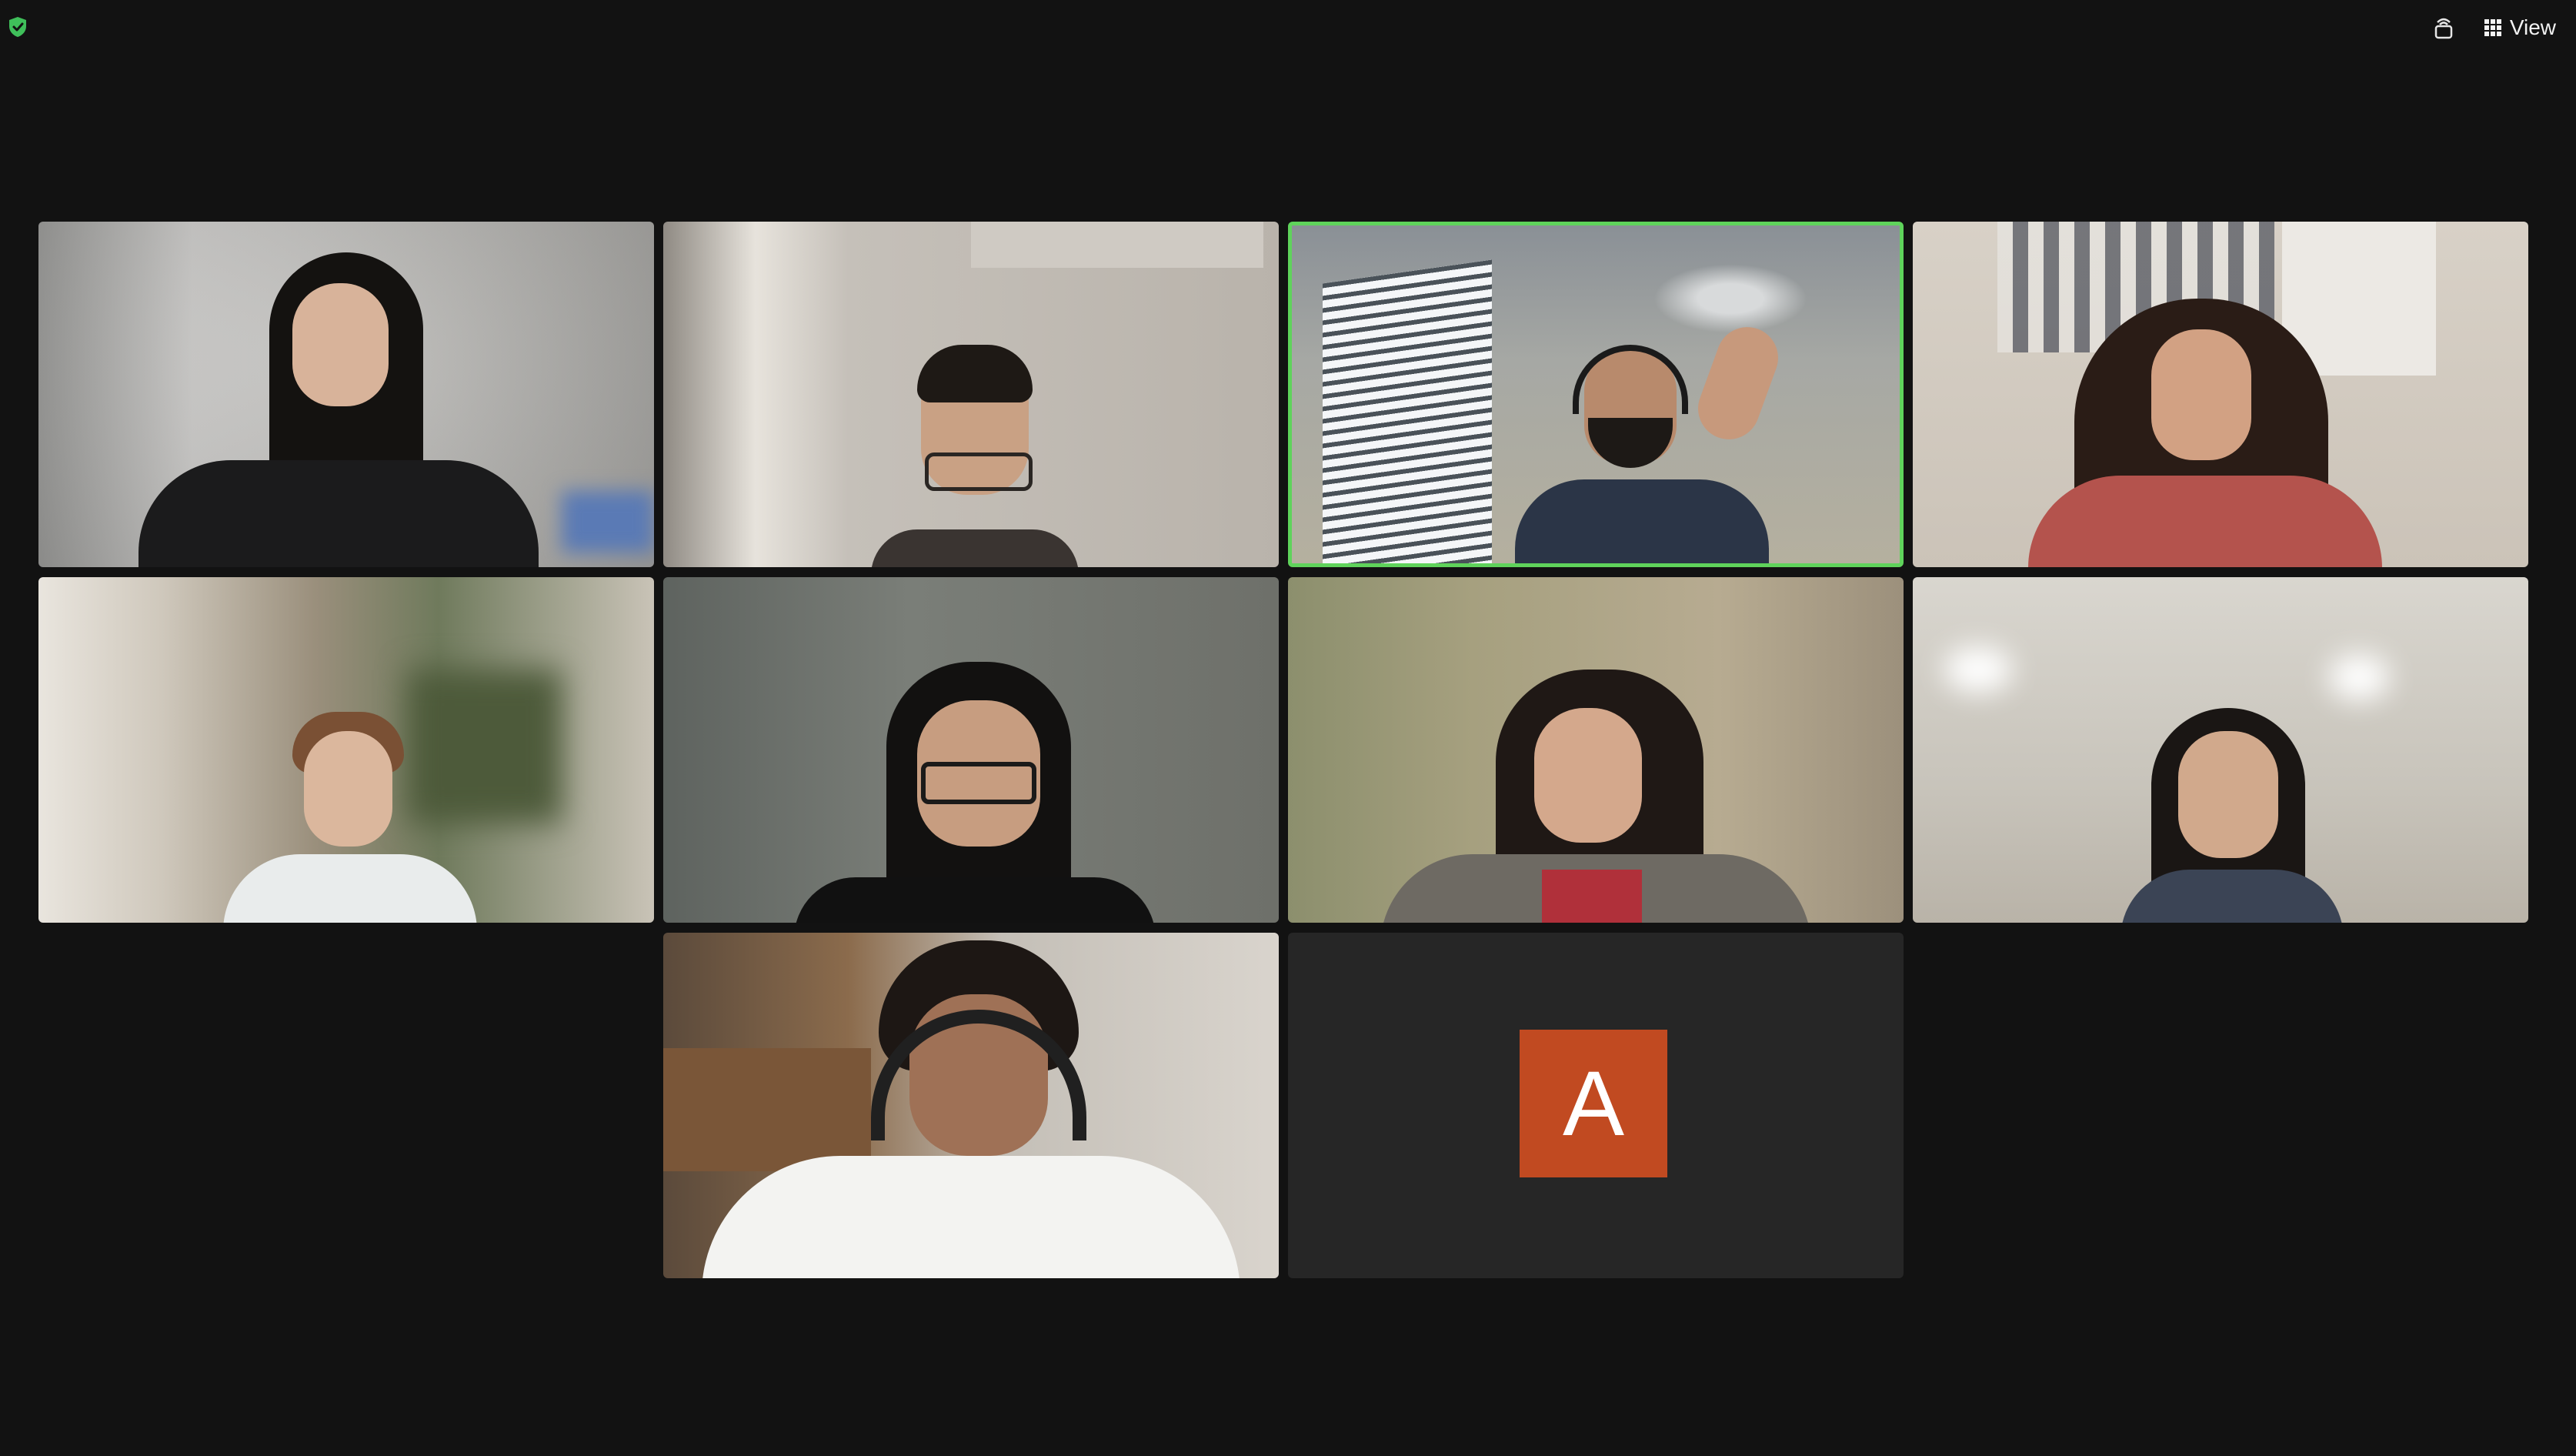 Image resolution: width=2576 pixels, height=1456 pixels. What do you see at coordinates (1408, 411) in the screenshot?
I see `window-blinds` at bounding box center [1408, 411].